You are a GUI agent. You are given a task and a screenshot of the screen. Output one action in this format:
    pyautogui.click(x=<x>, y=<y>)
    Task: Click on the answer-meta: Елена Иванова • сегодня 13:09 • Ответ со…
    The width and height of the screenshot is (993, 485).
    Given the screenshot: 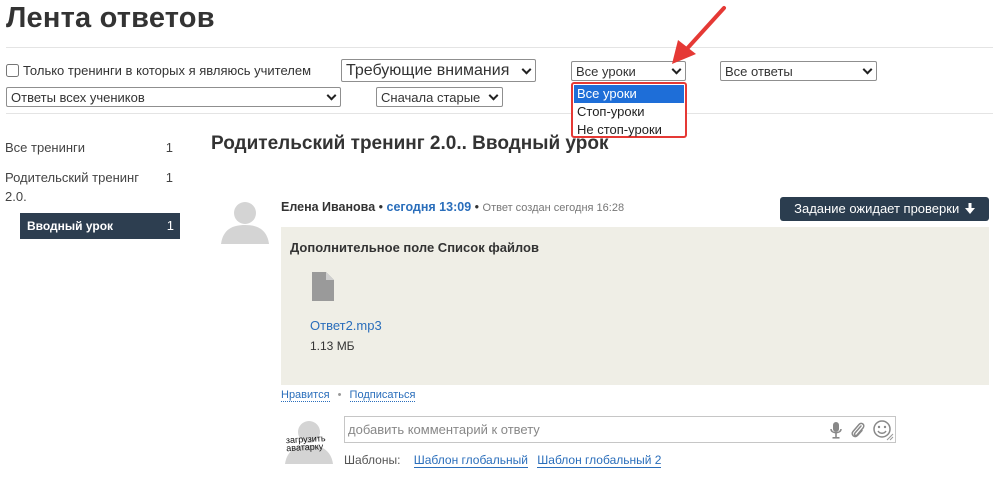 What is the action you would take?
    pyautogui.click(x=452, y=207)
    